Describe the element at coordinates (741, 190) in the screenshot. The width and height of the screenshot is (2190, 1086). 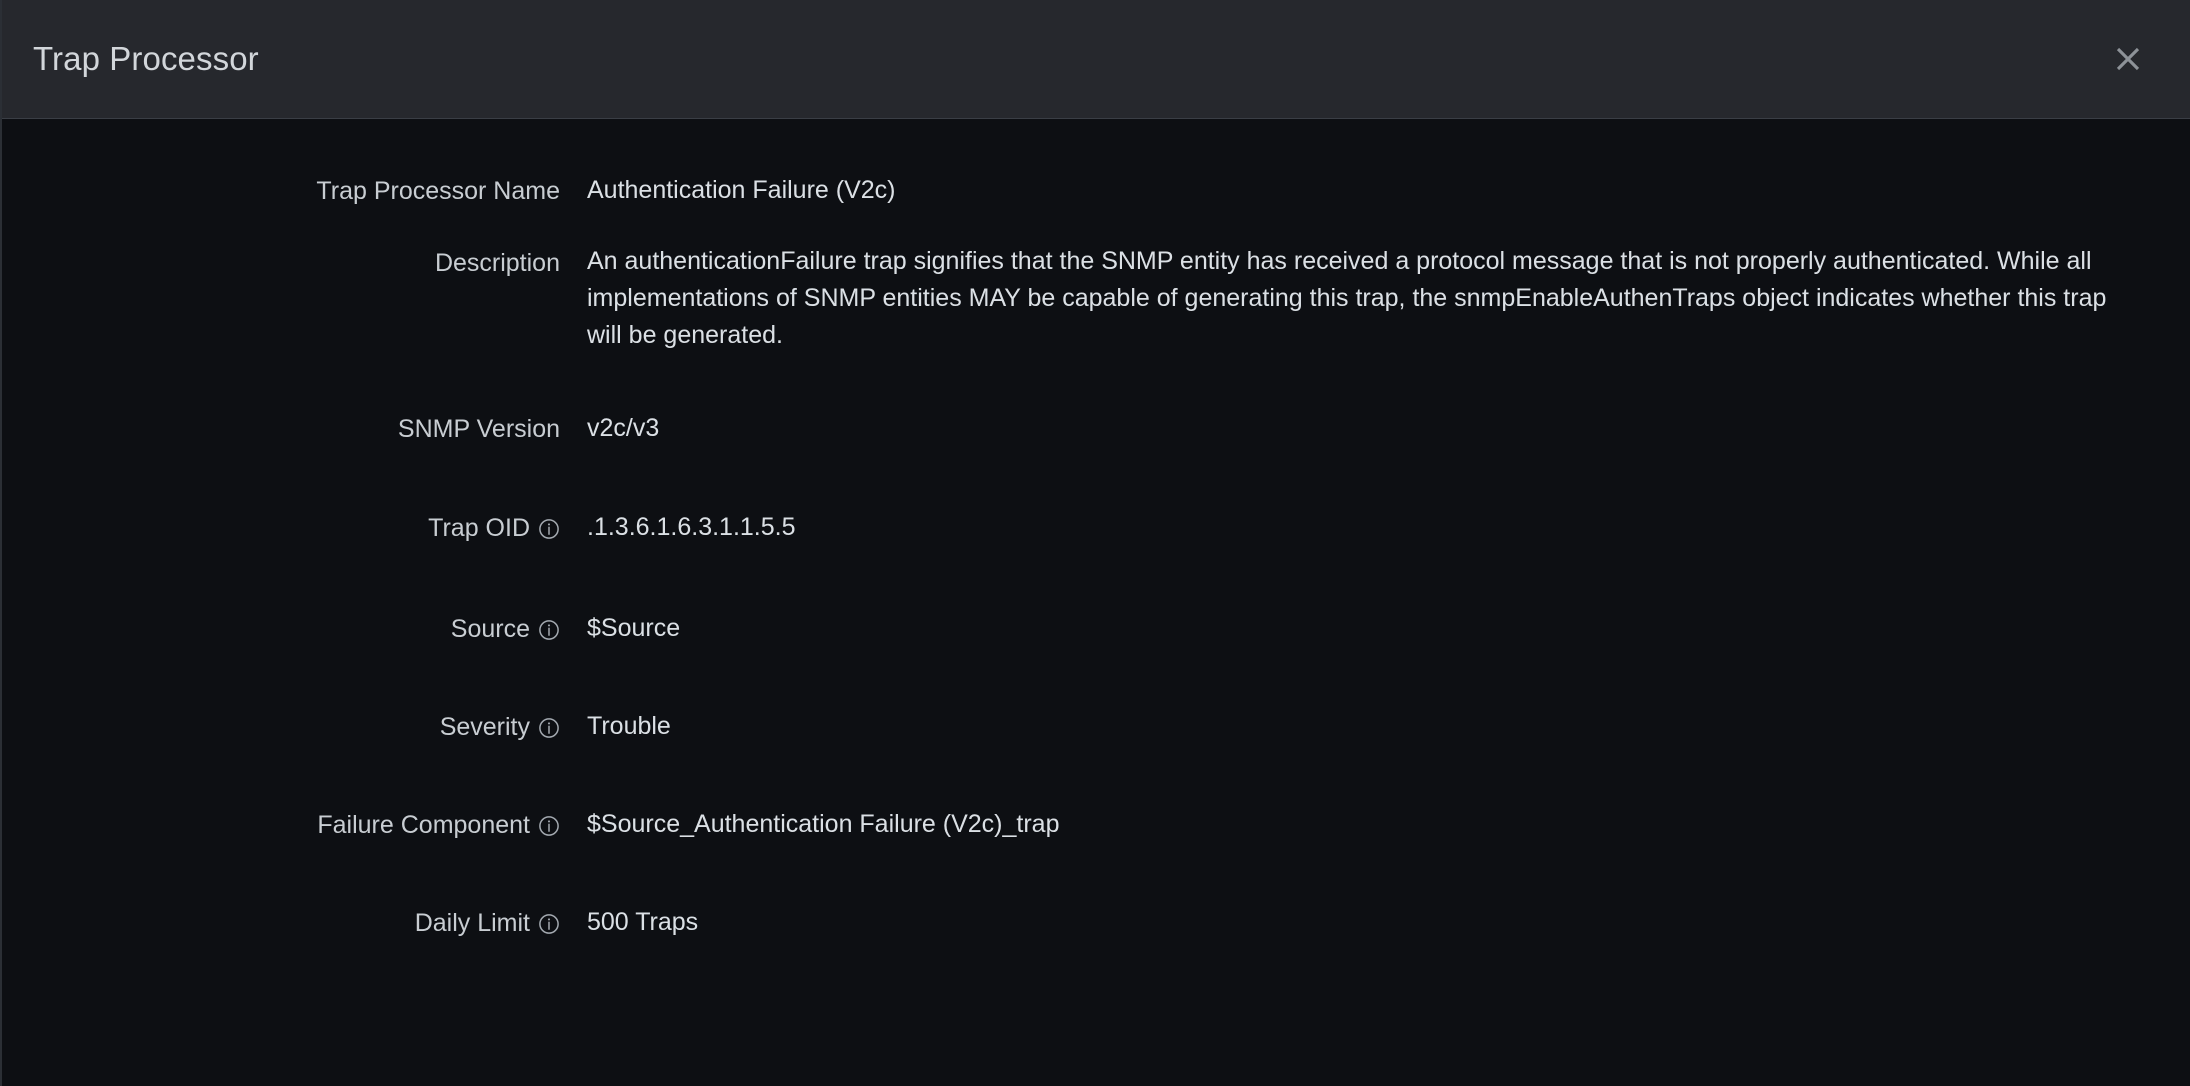
I see `field-value-trap-processor-name: Authentication Failure (V2c)` at that location.